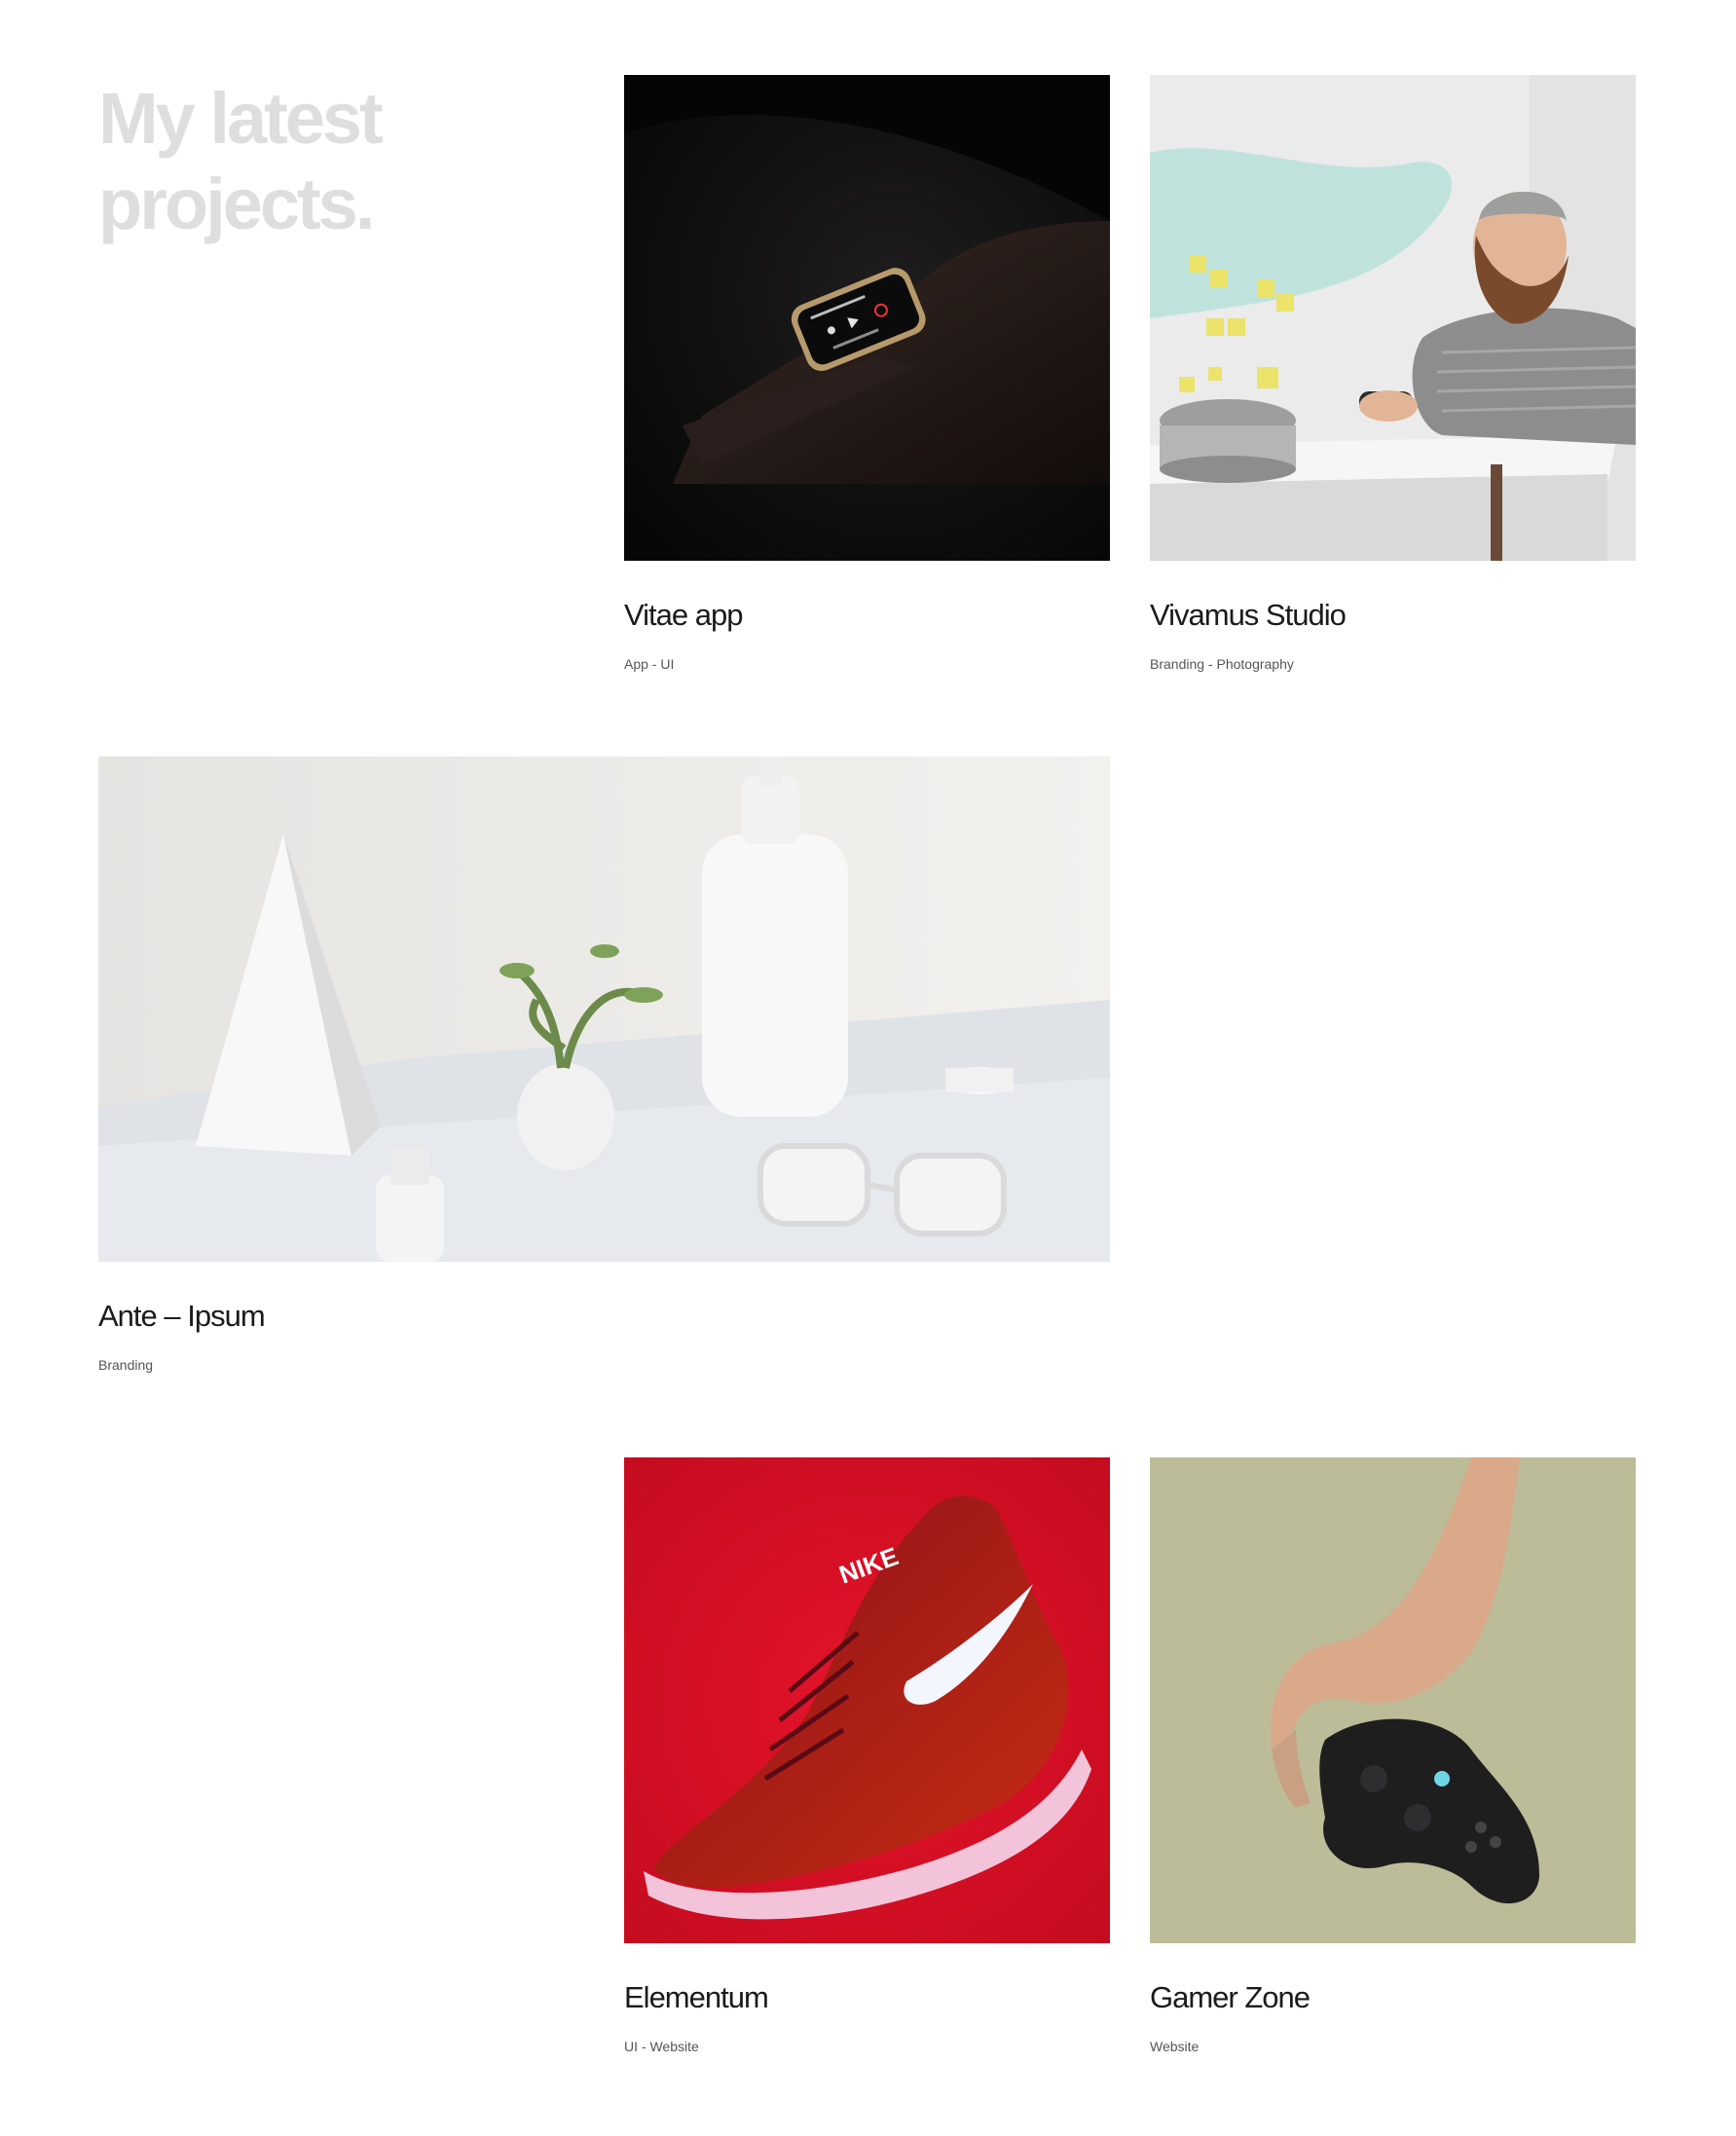  What do you see at coordinates (1230, 1998) in the screenshot?
I see `project-title: Gamer Zone` at bounding box center [1230, 1998].